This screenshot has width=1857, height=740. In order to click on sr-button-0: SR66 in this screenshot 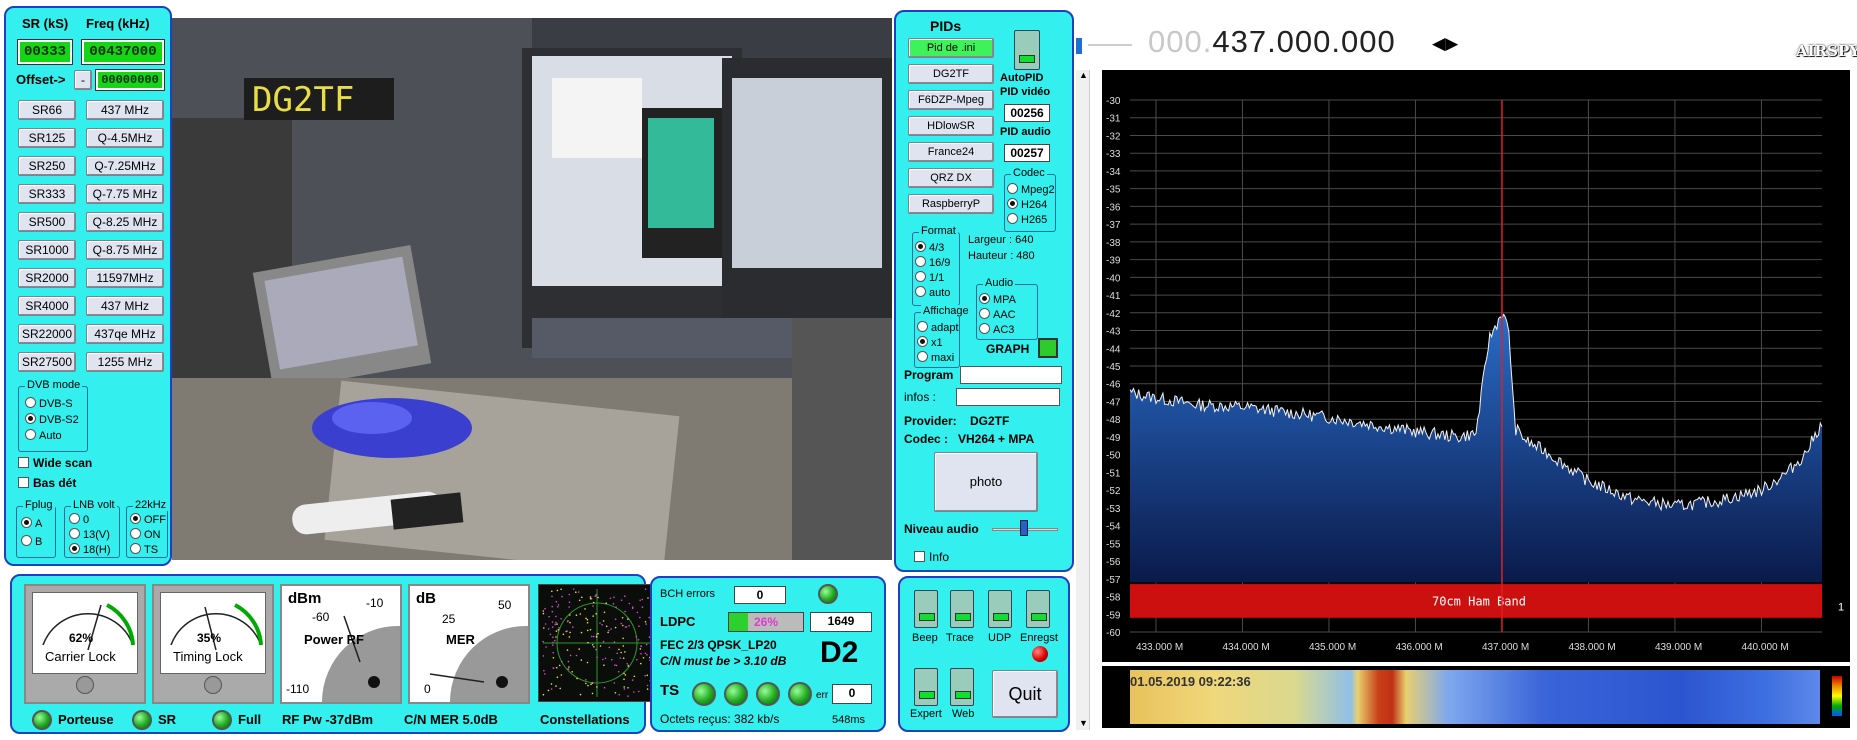, I will do `click(47, 110)`.